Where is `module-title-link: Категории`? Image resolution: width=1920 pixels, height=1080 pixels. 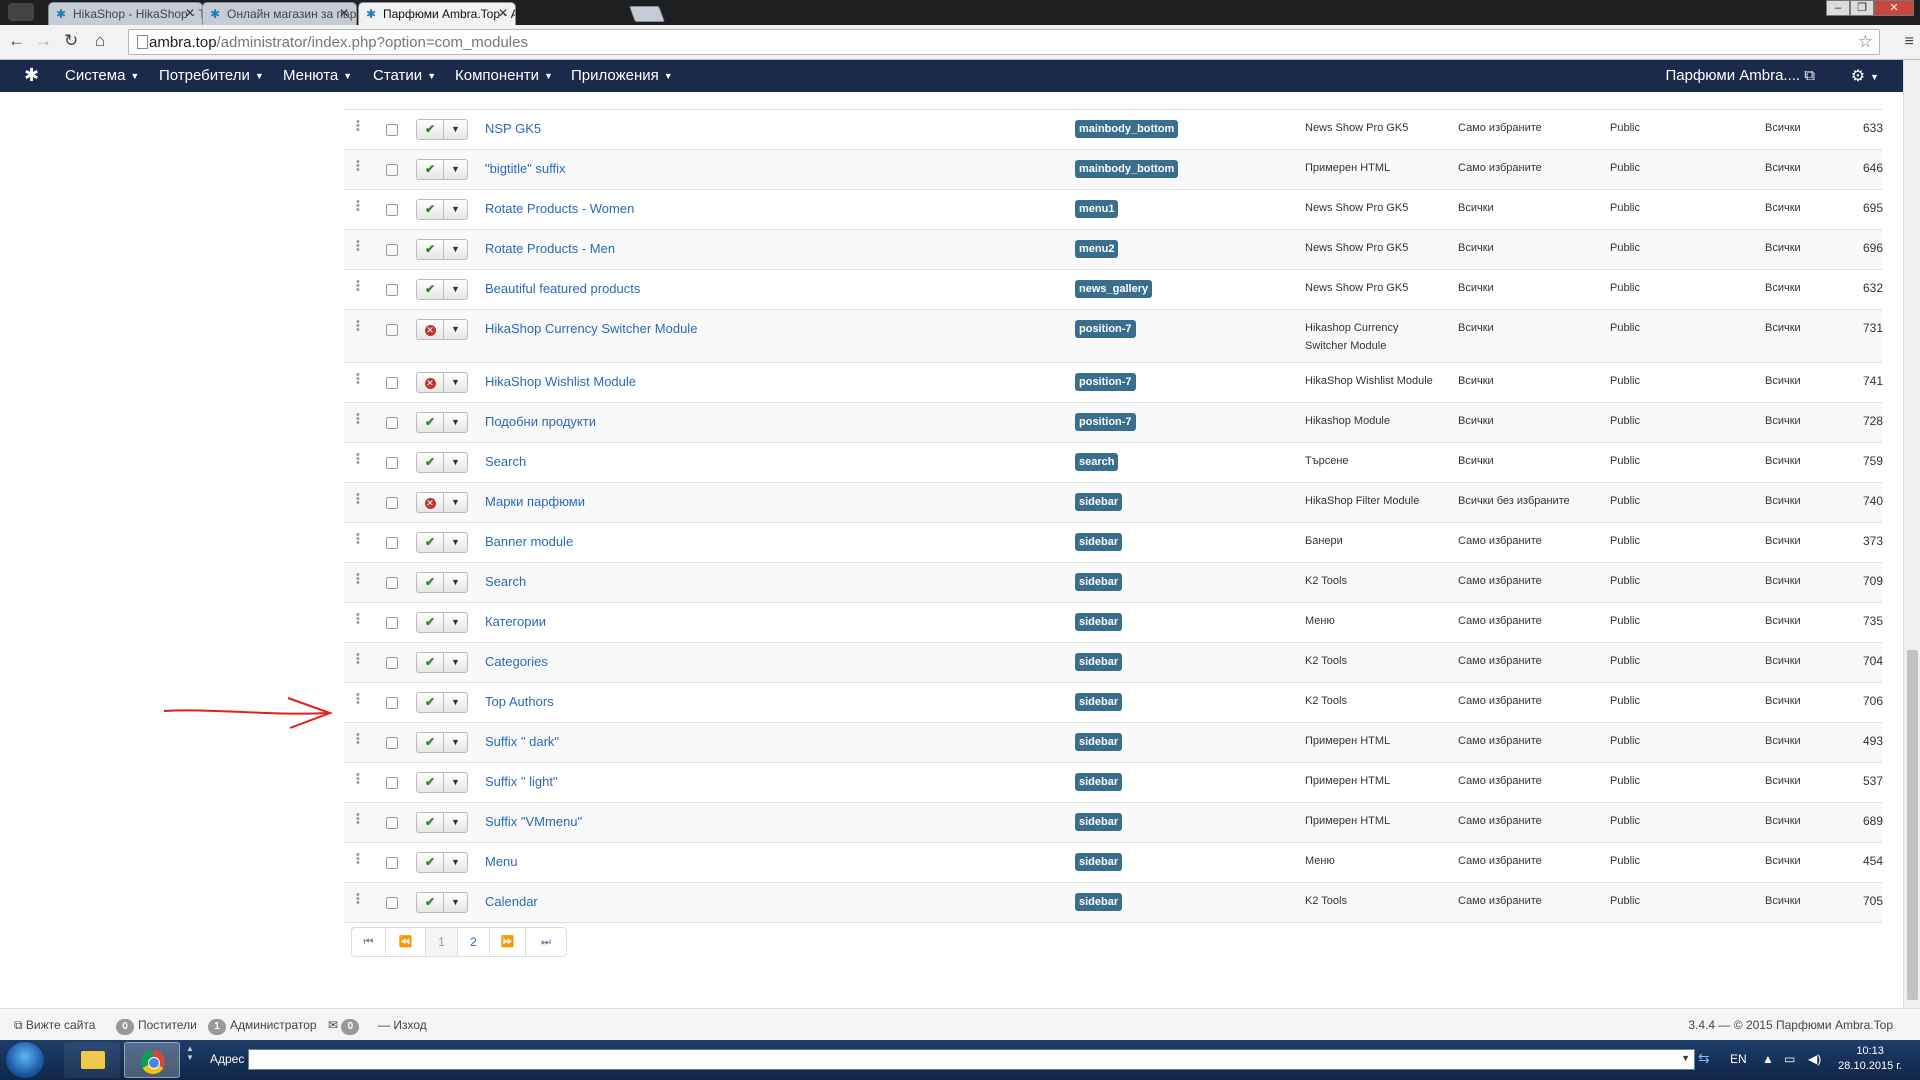 module-title-link: Категории is located at coordinates (515, 621).